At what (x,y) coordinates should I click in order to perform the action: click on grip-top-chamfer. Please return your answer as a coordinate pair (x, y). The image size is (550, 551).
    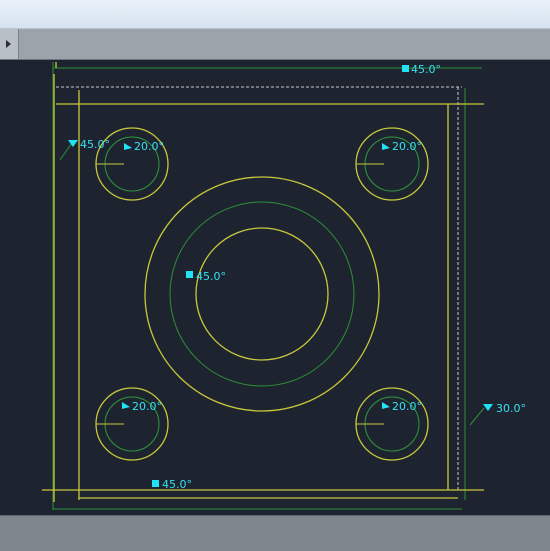
    Looking at the image, I should click on (405, 68).